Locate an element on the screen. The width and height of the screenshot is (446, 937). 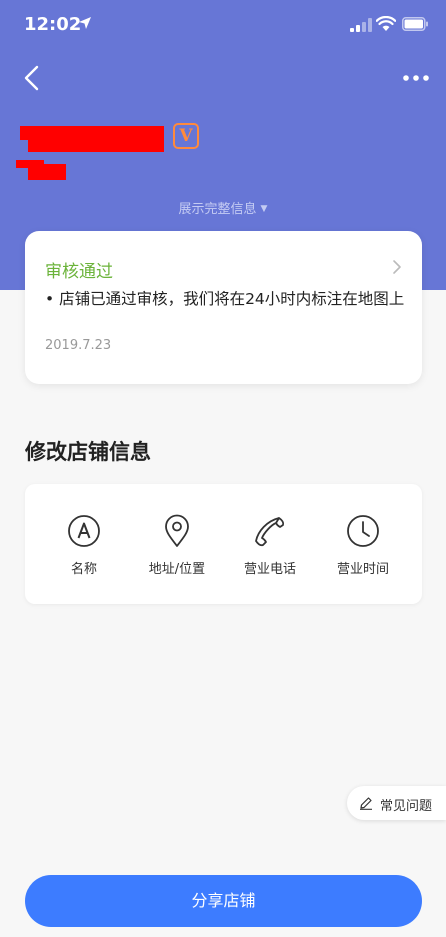
signal-icon is located at coordinates (361, 25).